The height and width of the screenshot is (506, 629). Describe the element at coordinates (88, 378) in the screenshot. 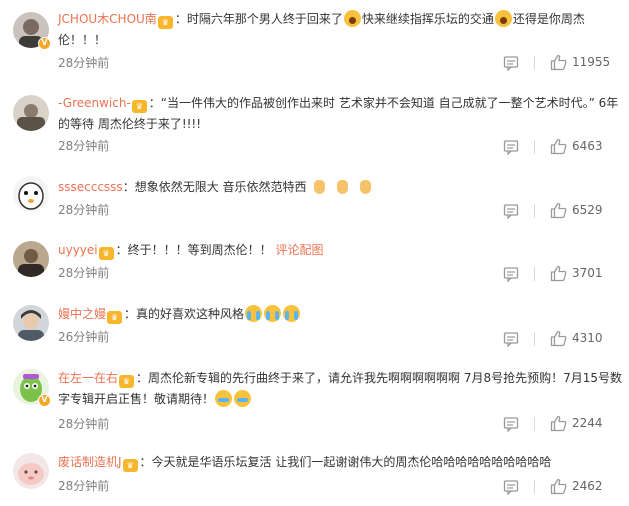

I see `username: 在左一在右` at that location.